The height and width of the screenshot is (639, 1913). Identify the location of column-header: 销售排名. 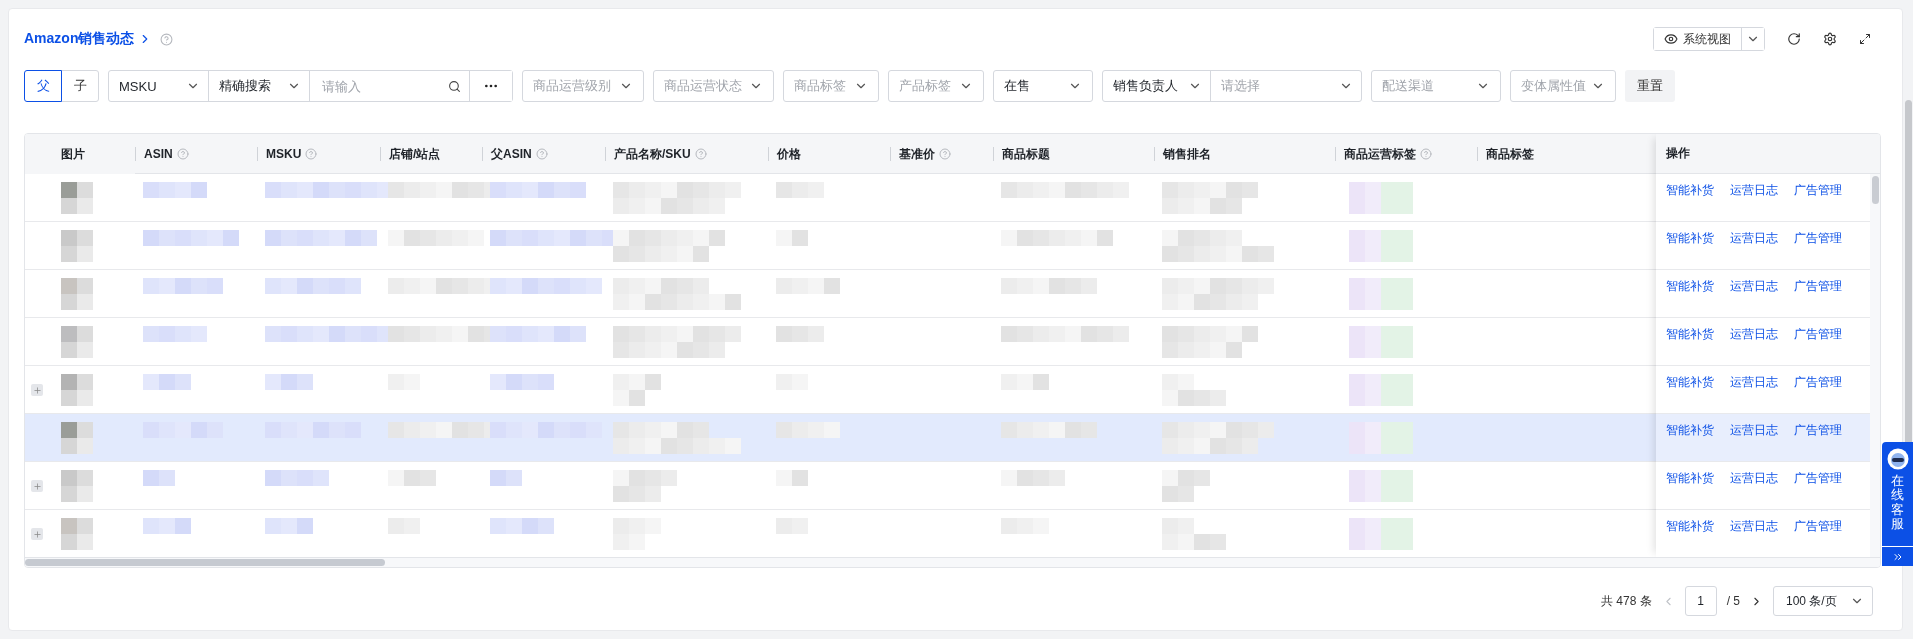
(1187, 154).